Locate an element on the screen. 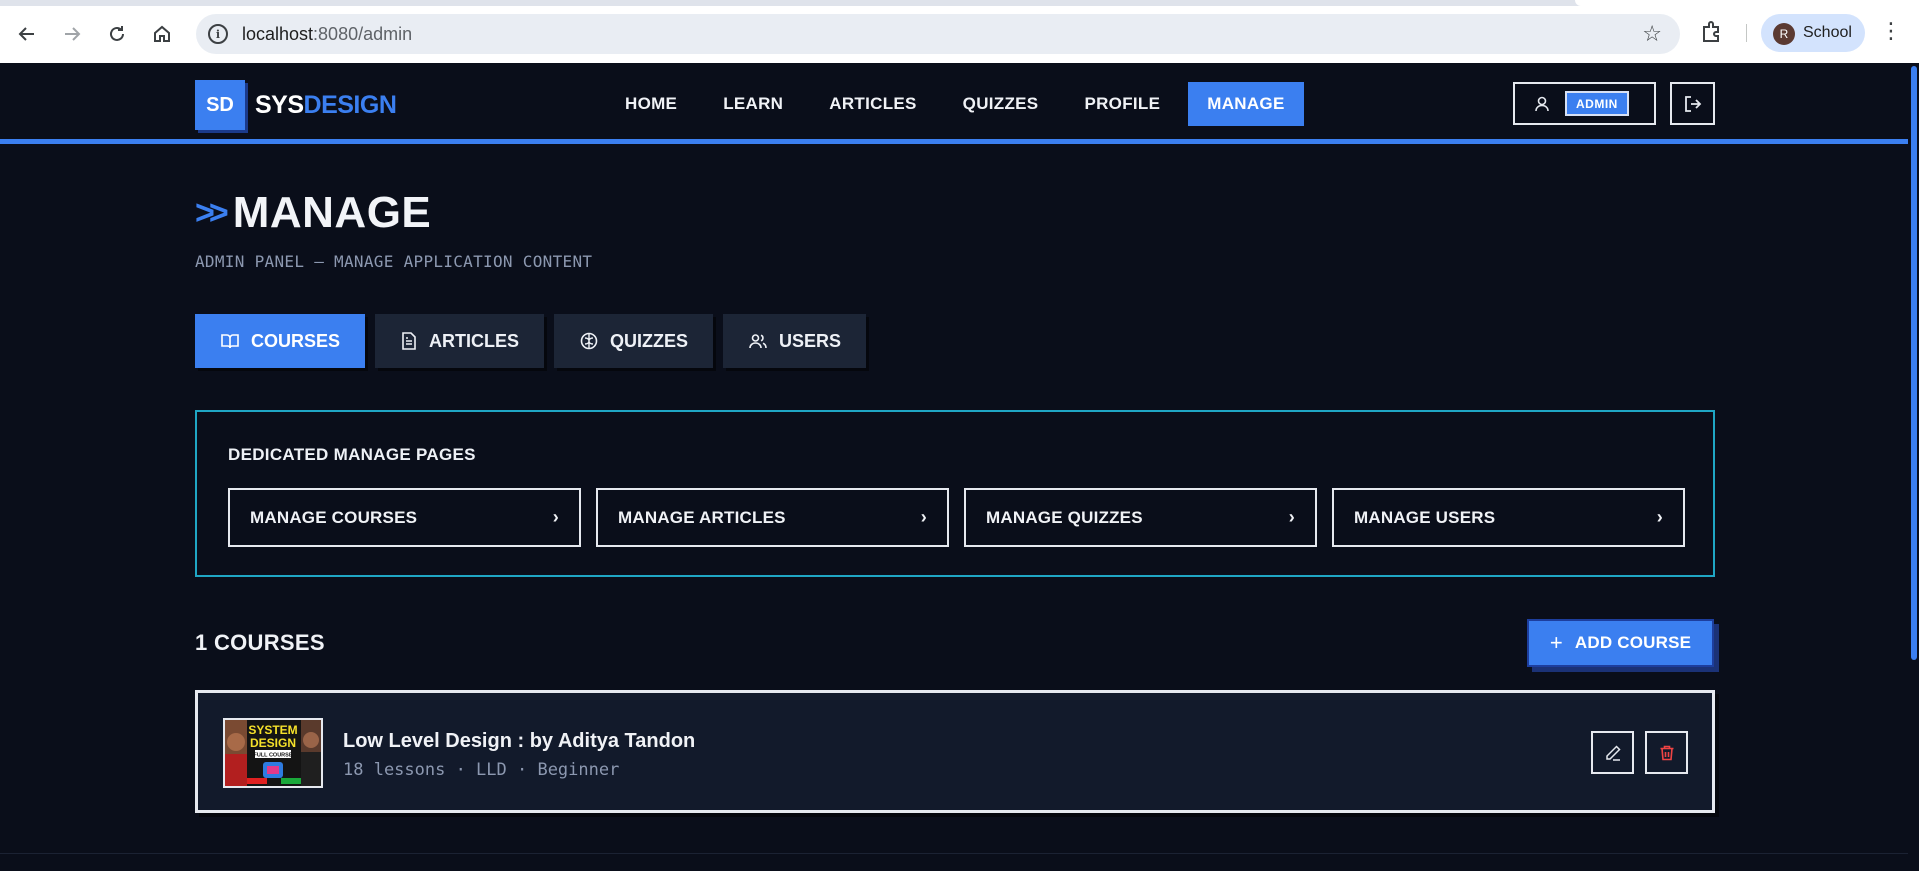 This screenshot has height=871, width=1919. courses-count-heading: 1 COURSES is located at coordinates (260, 642).